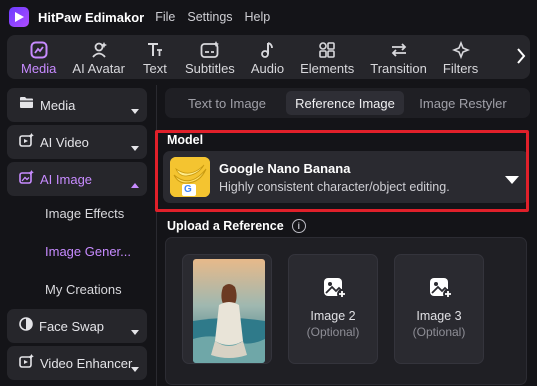 The height and width of the screenshot is (386, 537). Describe the element at coordinates (39, 50) in the screenshot. I see `media-icon` at that location.